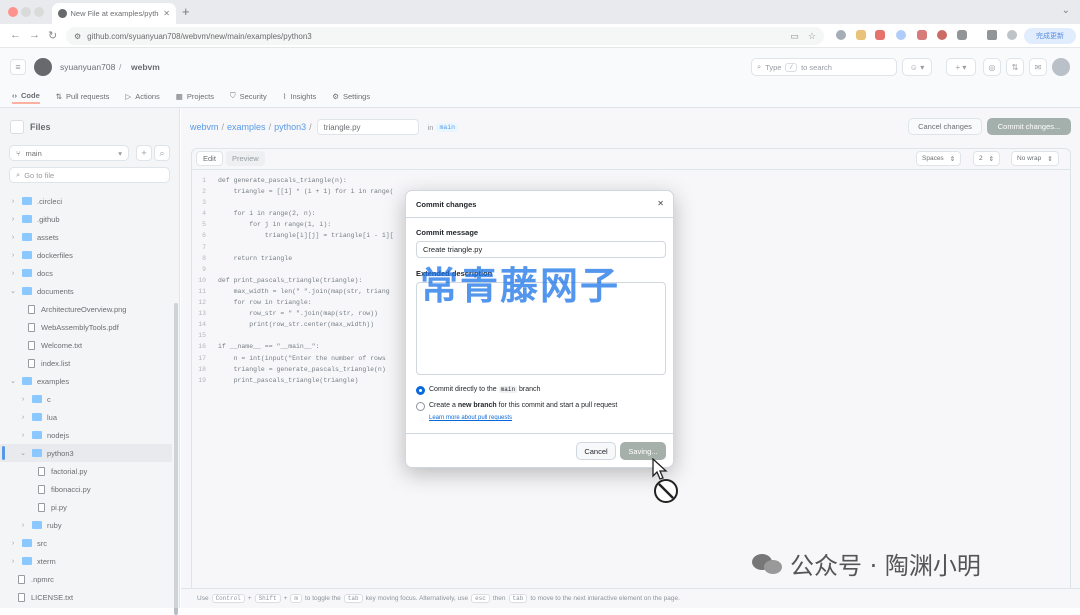 This screenshot has height=615, width=1080. What do you see at coordinates (293, 202) in the screenshot?
I see `code-line: 3` at bounding box center [293, 202].